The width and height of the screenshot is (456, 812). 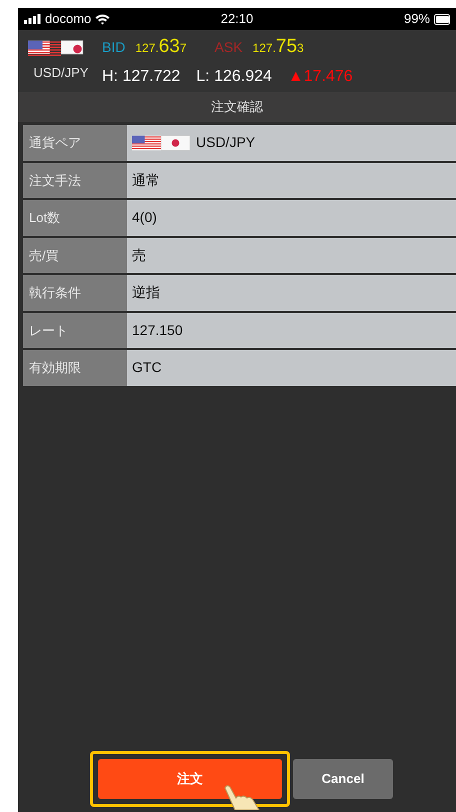 What do you see at coordinates (141, 77) in the screenshot?
I see `high-price: H: 127.722` at bounding box center [141, 77].